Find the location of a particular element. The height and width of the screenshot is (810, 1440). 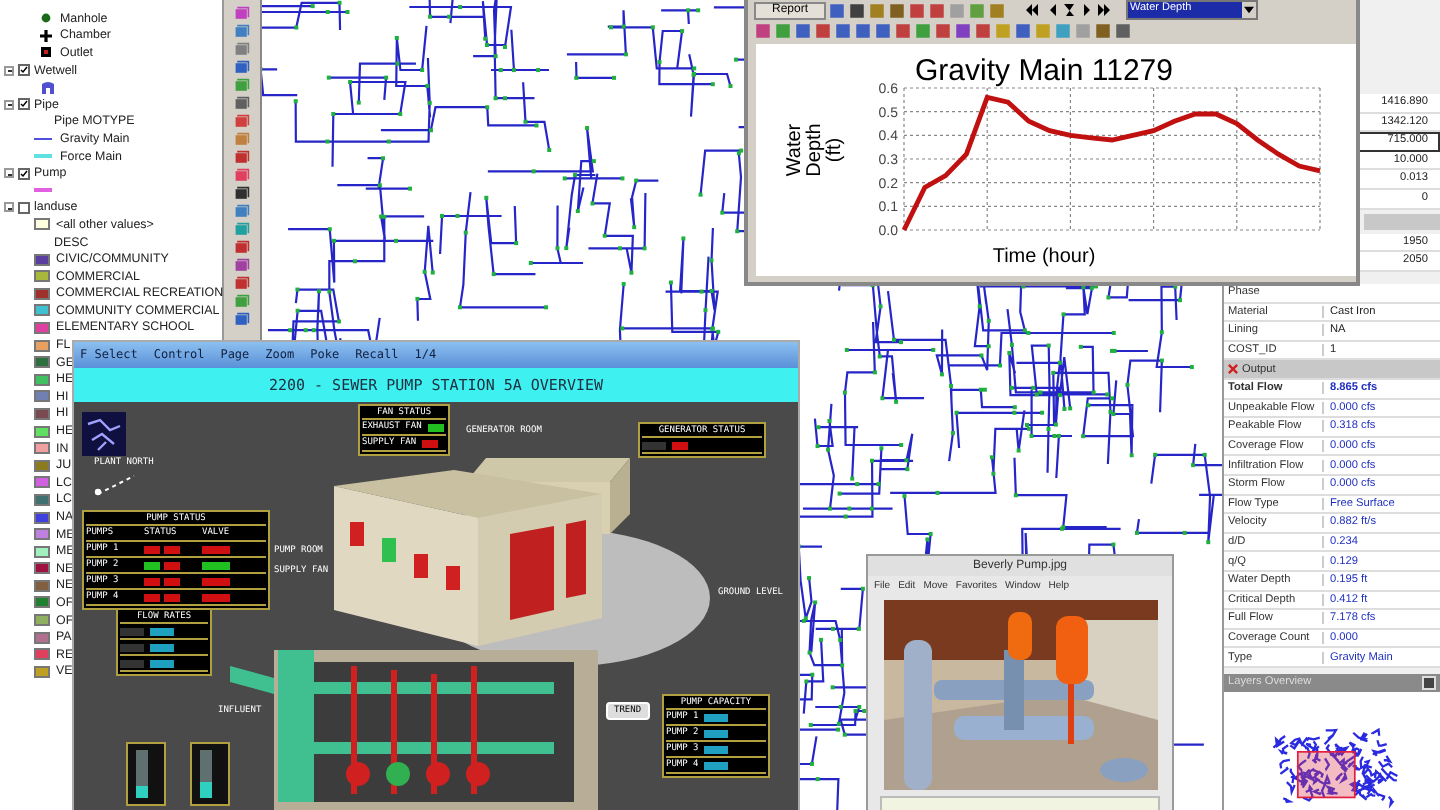

north-arrow-icon is located at coordinates (116, 484).